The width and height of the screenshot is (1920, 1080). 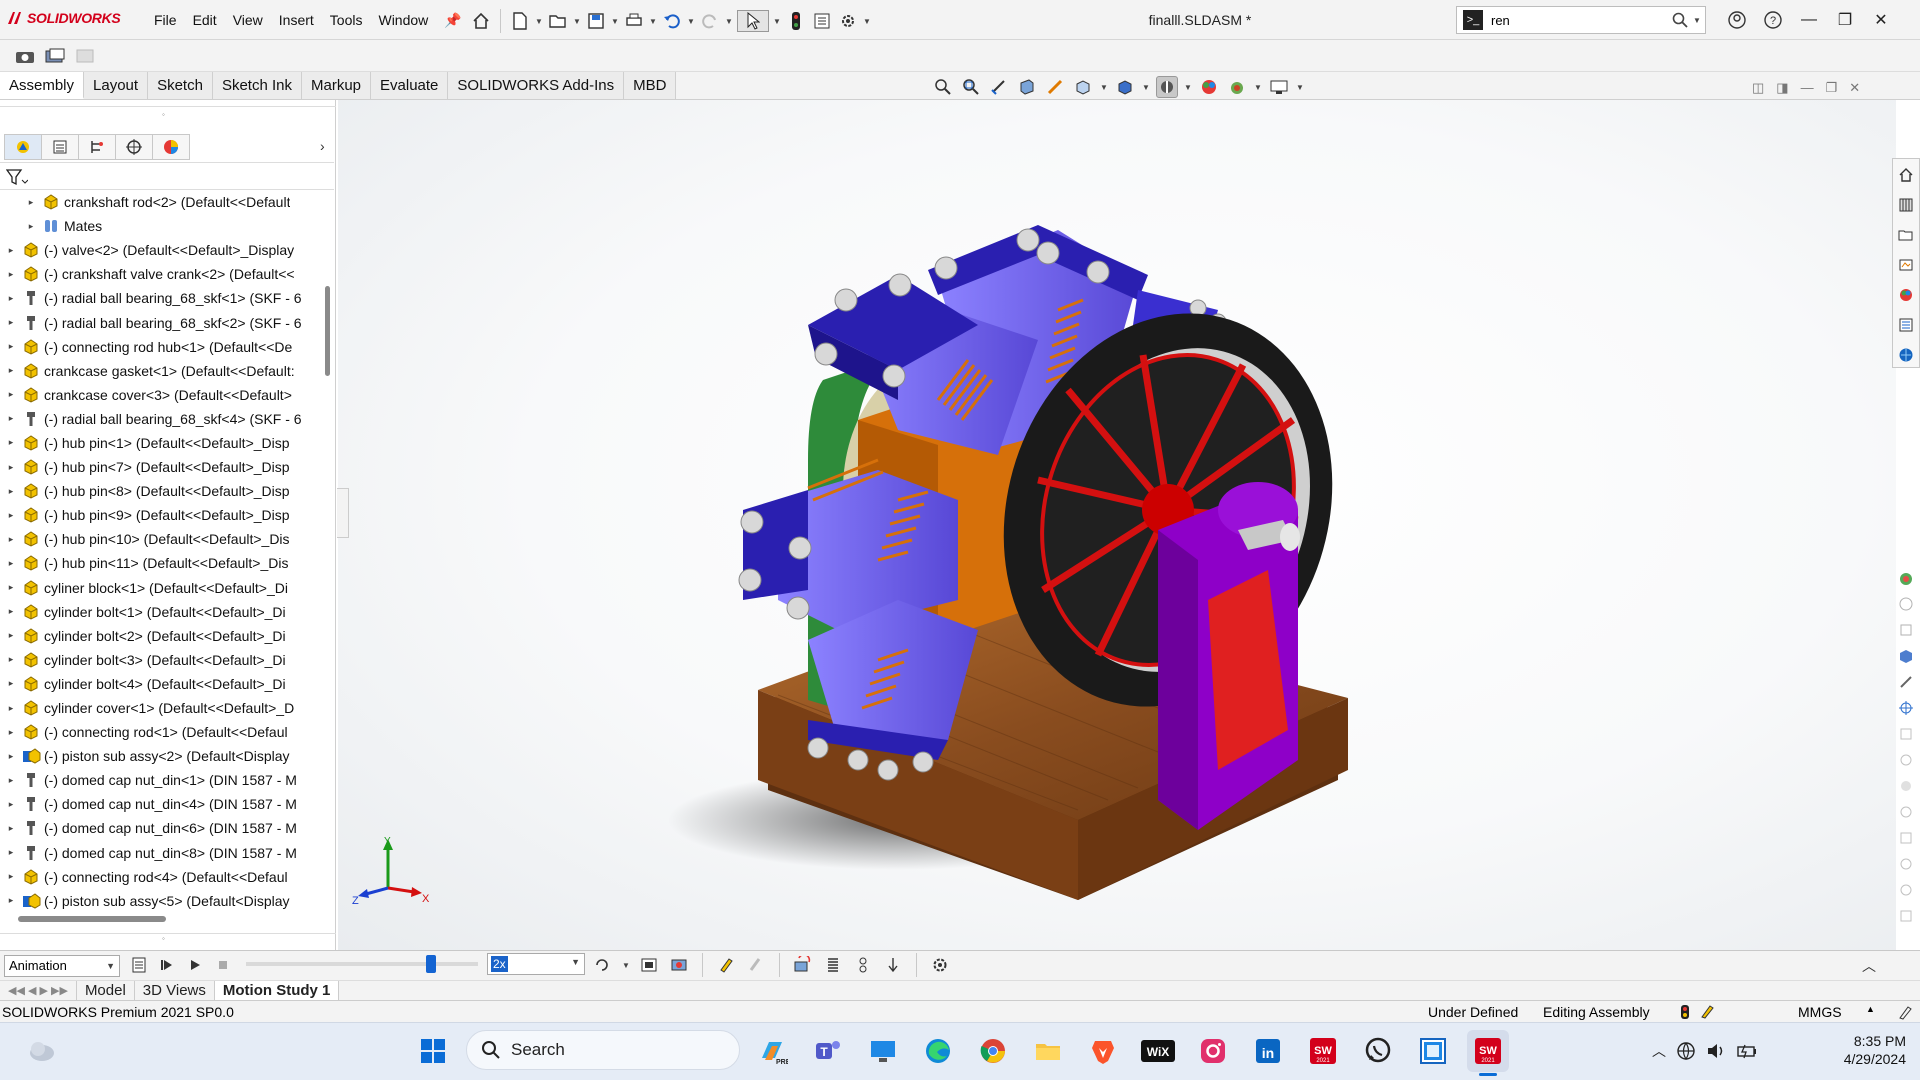 I want to click on custom-properties-icon, so click(x=1906, y=325).